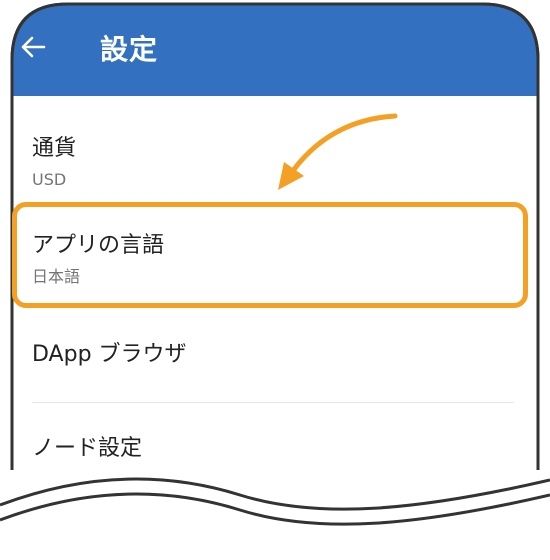 Image resolution: width=550 pixels, height=560 pixels. Describe the element at coordinates (275, 518) in the screenshot. I see `torn-edge` at that location.